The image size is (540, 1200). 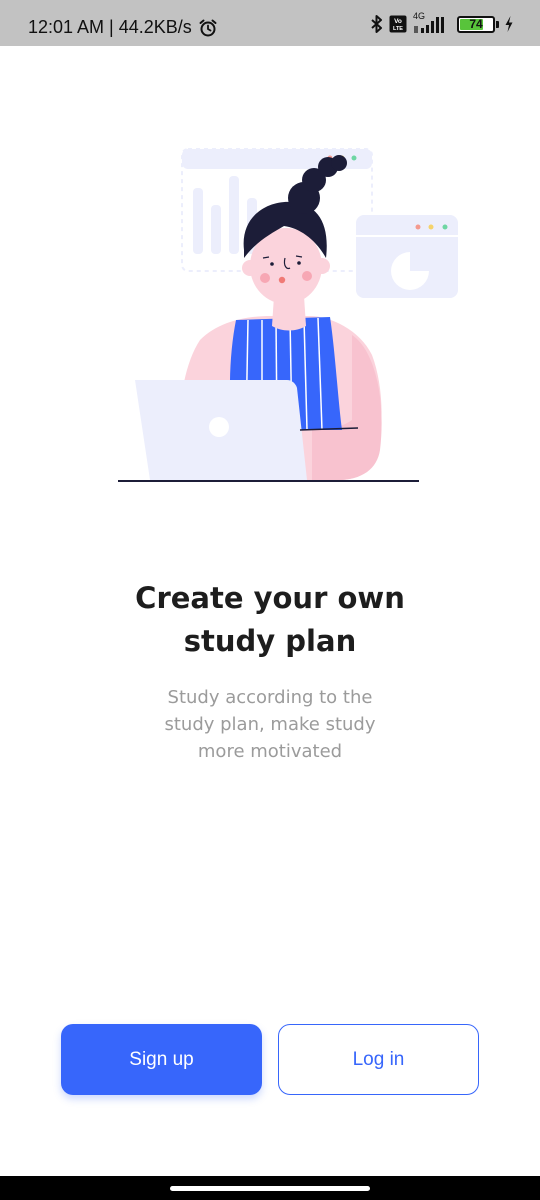 I want to click on svg-text: LTE, so click(x=398, y=29).